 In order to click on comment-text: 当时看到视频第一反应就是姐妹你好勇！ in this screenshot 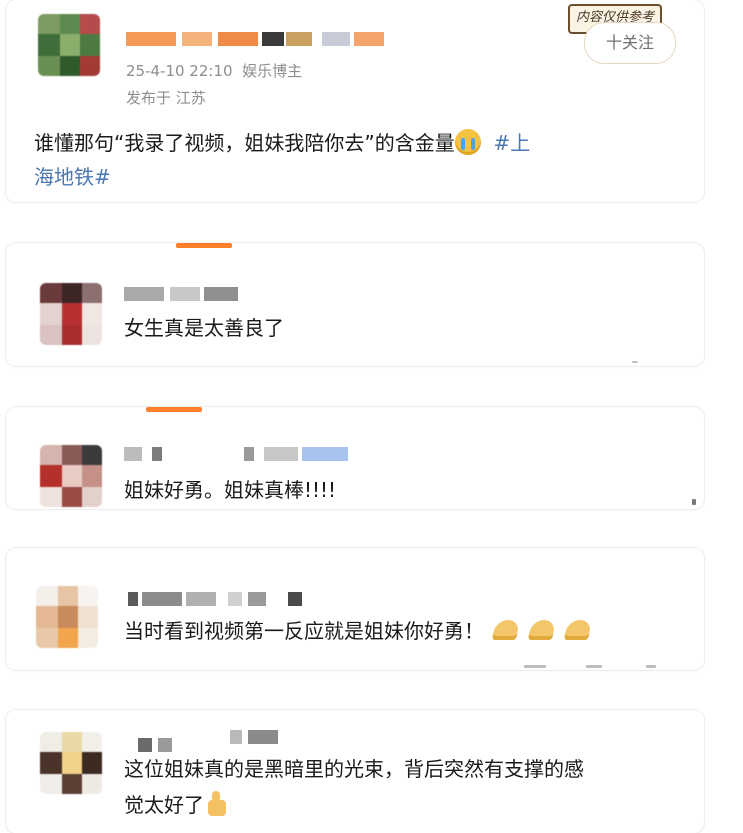, I will do `click(361, 631)`.